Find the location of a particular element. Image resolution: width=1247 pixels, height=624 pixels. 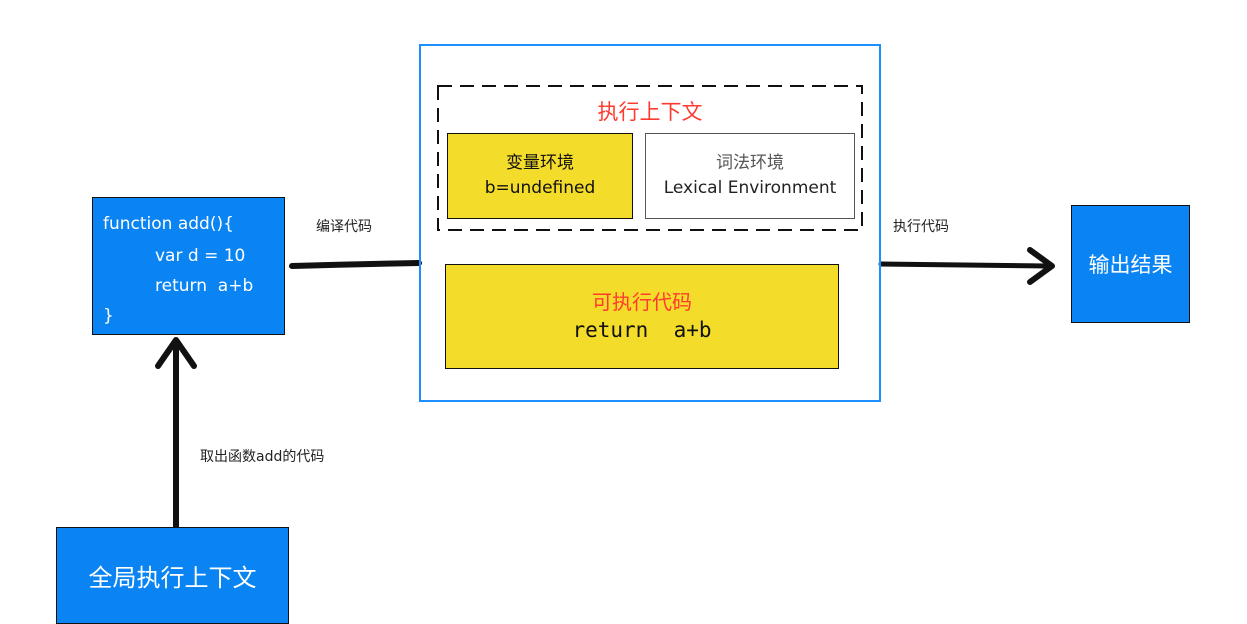

global-execution-context-box: 全局执行上下文 is located at coordinates (172, 575).